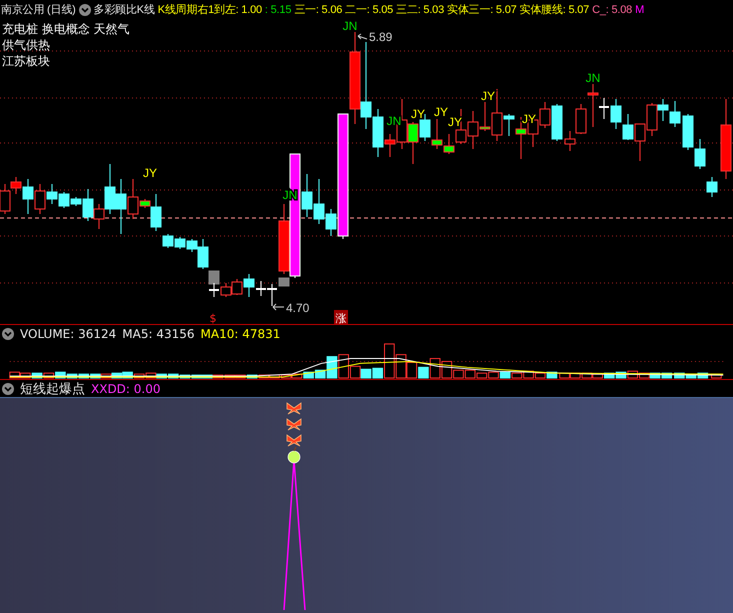 The width and height of the screenshot is (733, 613). Describe the element at coordinates (298, 308) in the screenshot. I see `low-price-label: 4.70` at that location.